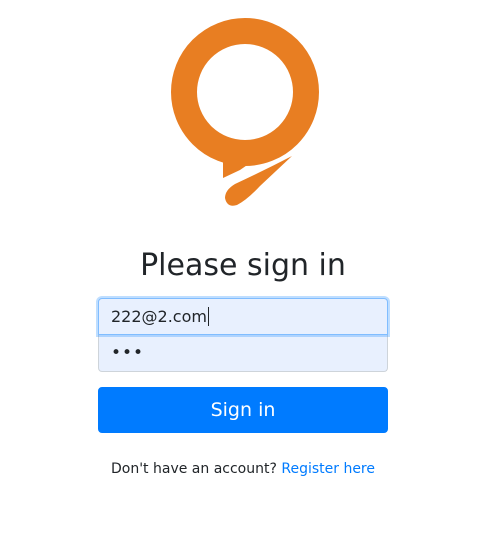  What do you see at coordinates (243, 353) in the screenshot?
I see `password-field: •••` at bounding box center [243, 353].